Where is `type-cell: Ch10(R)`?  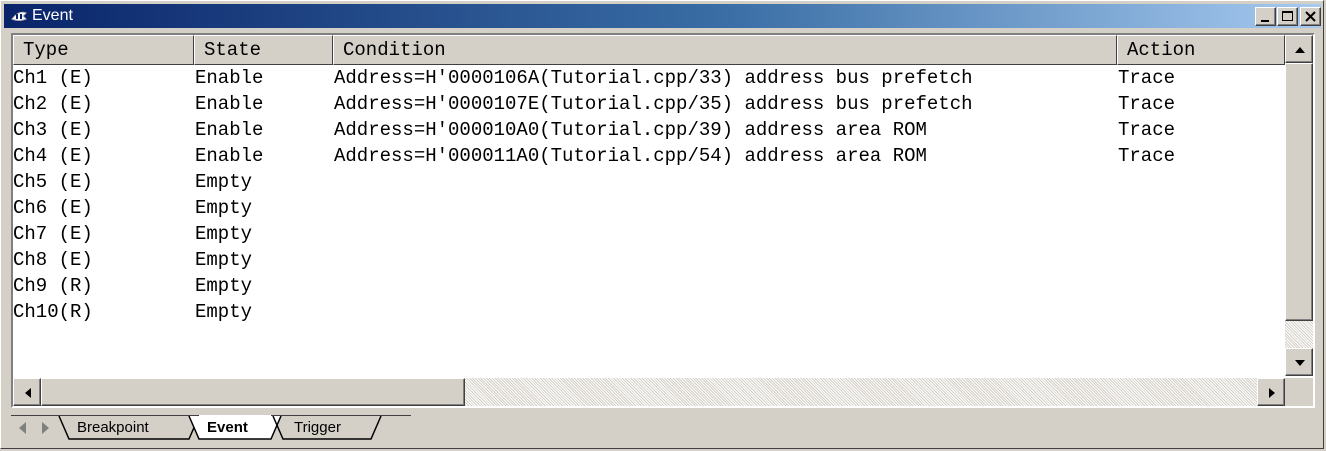 type-cell: Ch10(R) is located at coordinates (53, 312).